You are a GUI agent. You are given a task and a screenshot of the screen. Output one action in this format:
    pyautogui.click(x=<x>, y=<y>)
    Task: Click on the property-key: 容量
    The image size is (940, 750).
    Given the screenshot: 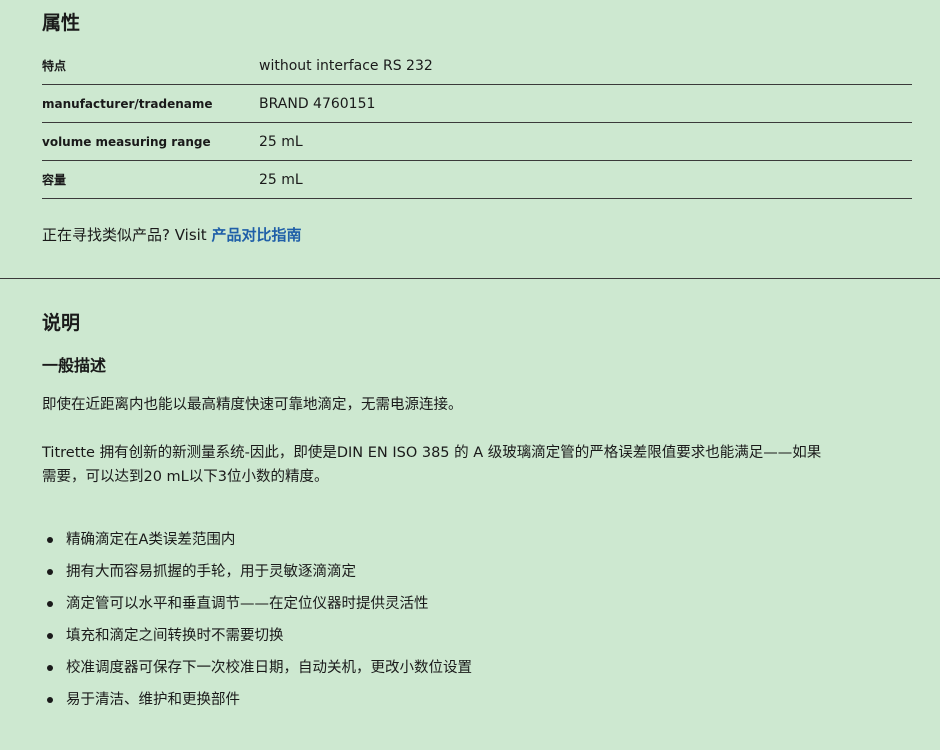 What is the action you would take?
    pyautogui.click(x=54, y=180)
    